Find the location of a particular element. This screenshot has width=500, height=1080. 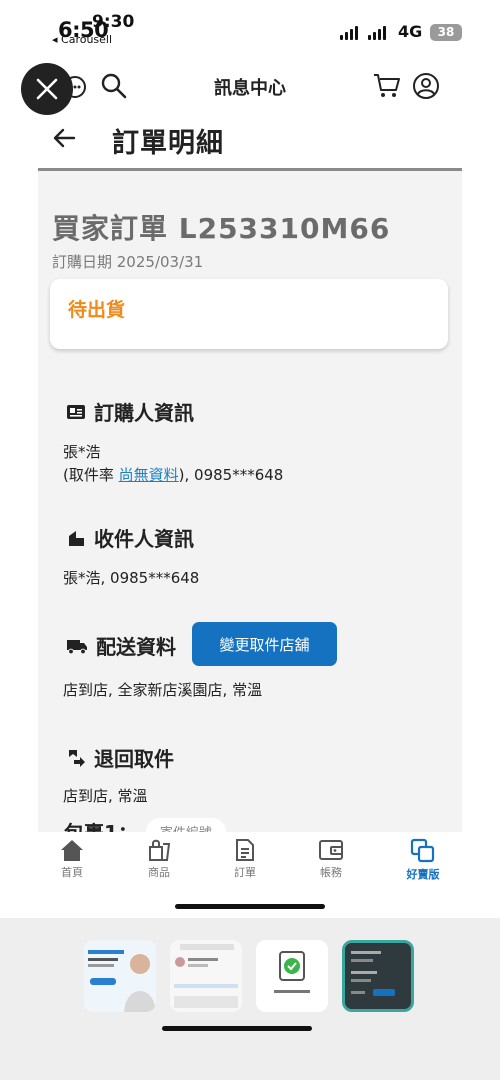

nav-item-products: 商品 is located at coordinates (159, 859).